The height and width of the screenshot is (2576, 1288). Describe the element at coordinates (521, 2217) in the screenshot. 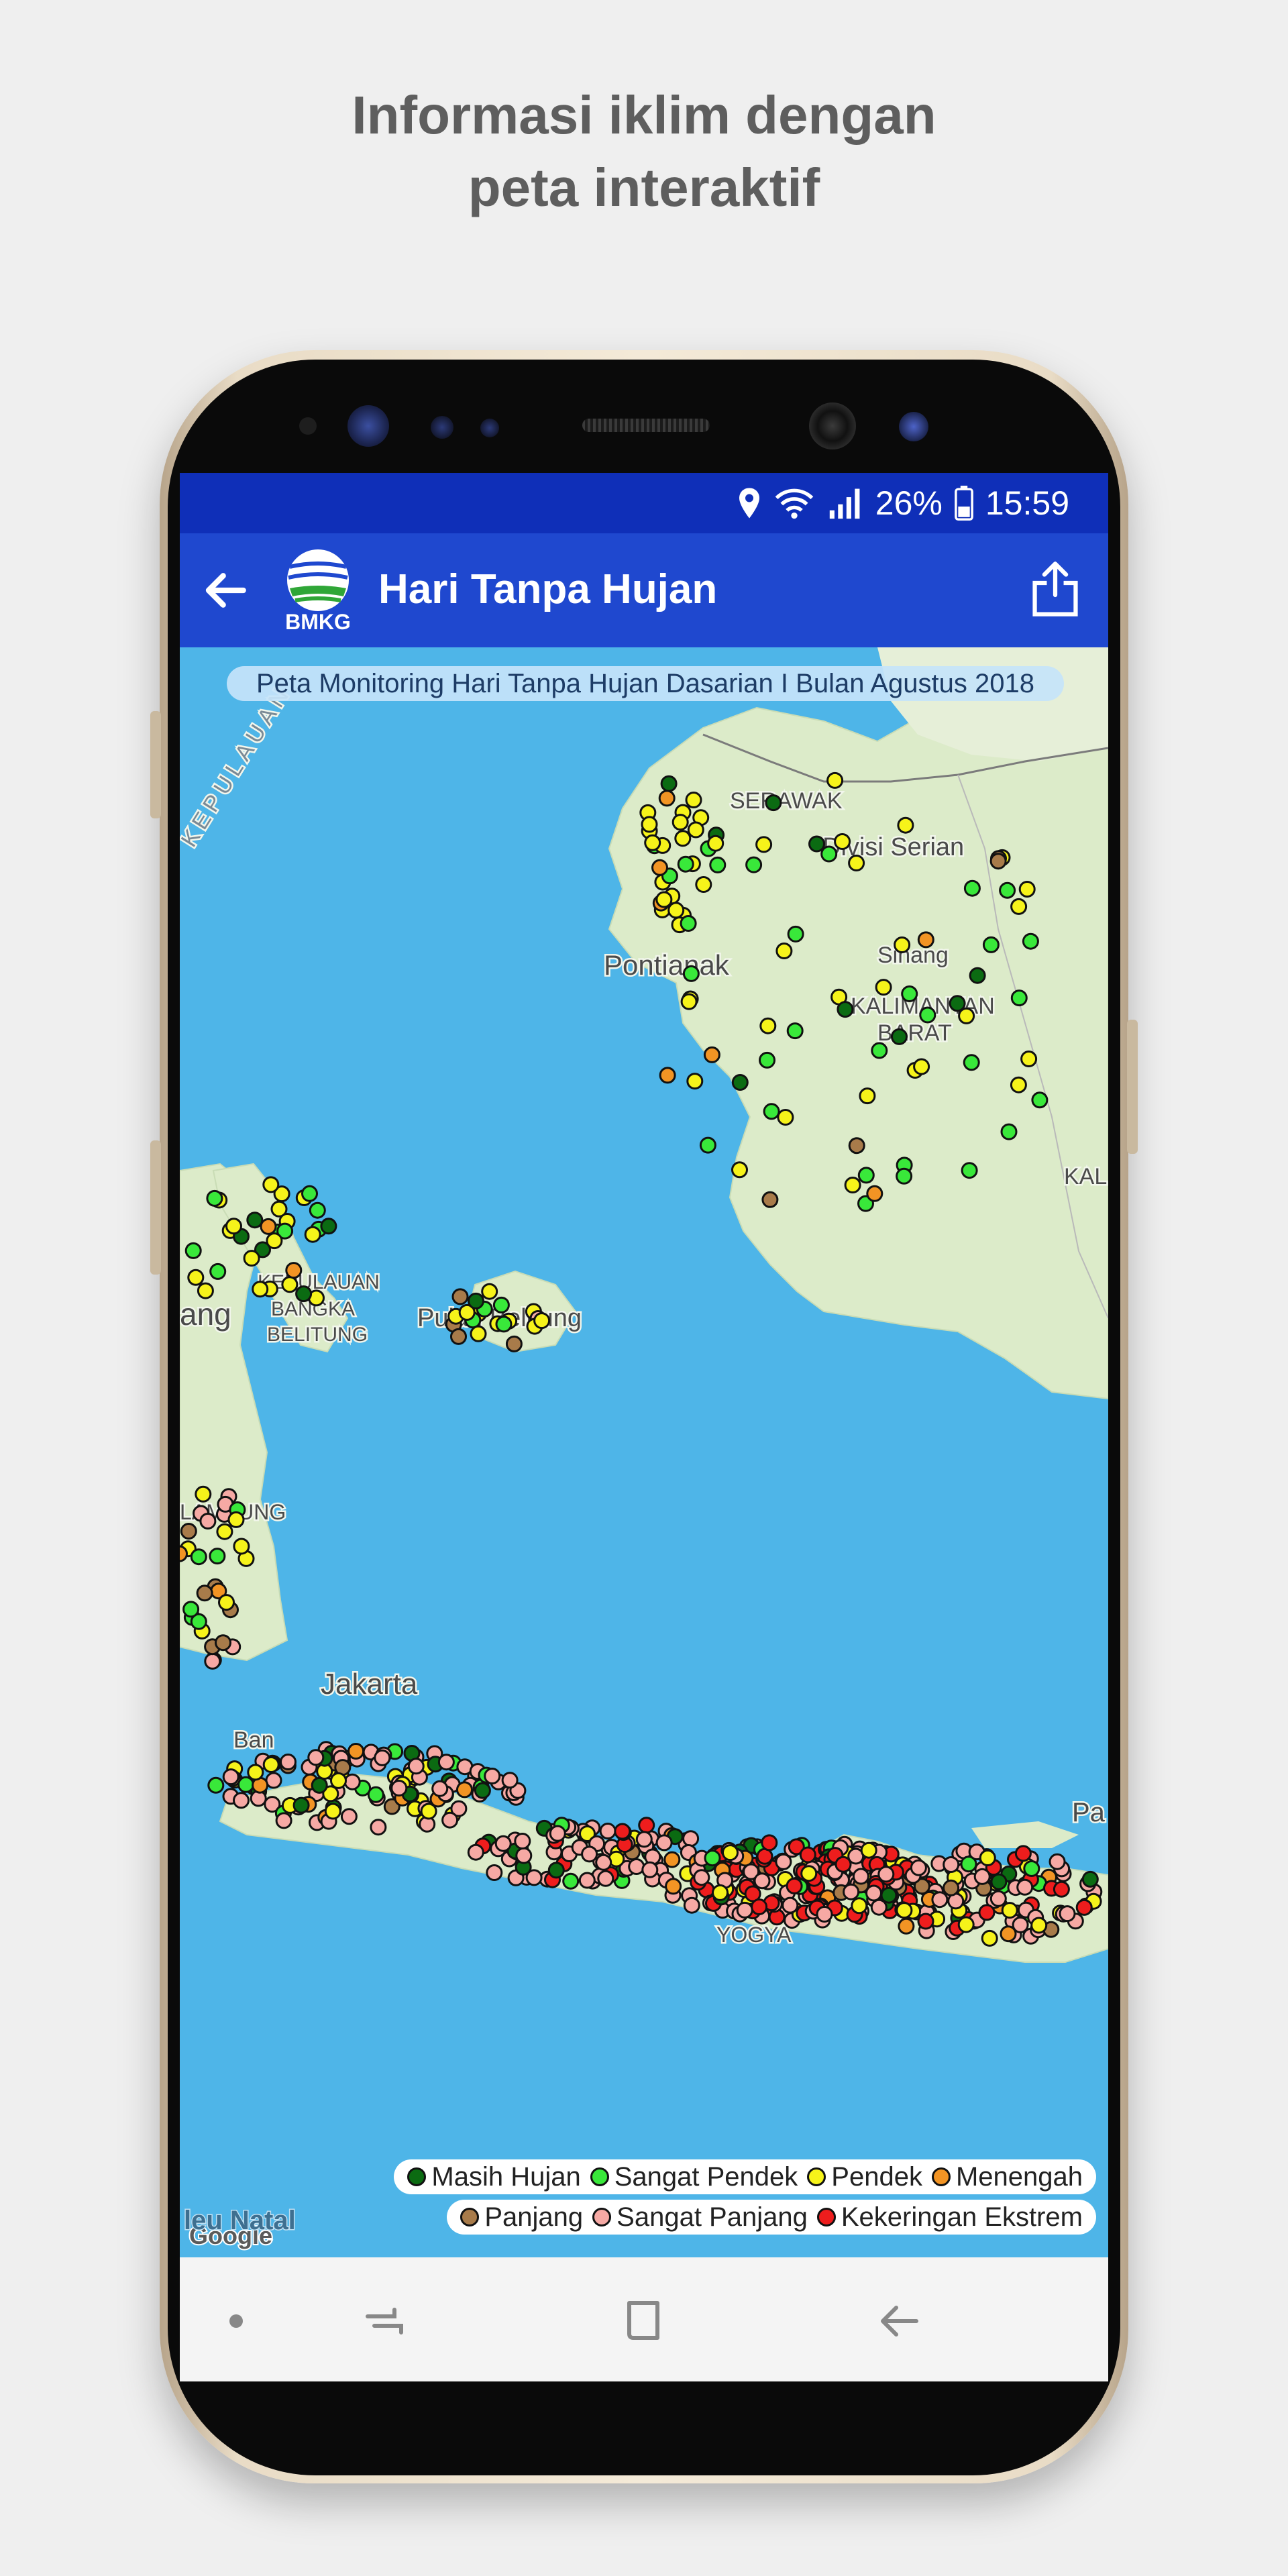

I see `legend-item-panjang: Panjang` at that location.